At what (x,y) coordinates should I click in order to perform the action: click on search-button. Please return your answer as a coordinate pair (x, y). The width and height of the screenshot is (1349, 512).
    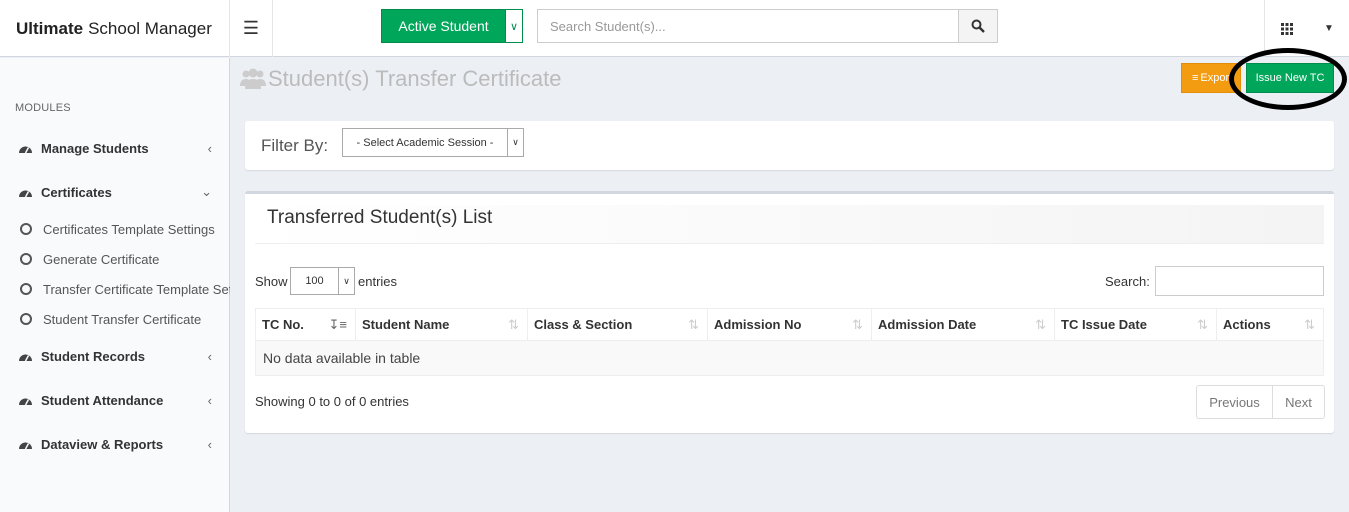
    Looking at the image, I should click on (978, 26).